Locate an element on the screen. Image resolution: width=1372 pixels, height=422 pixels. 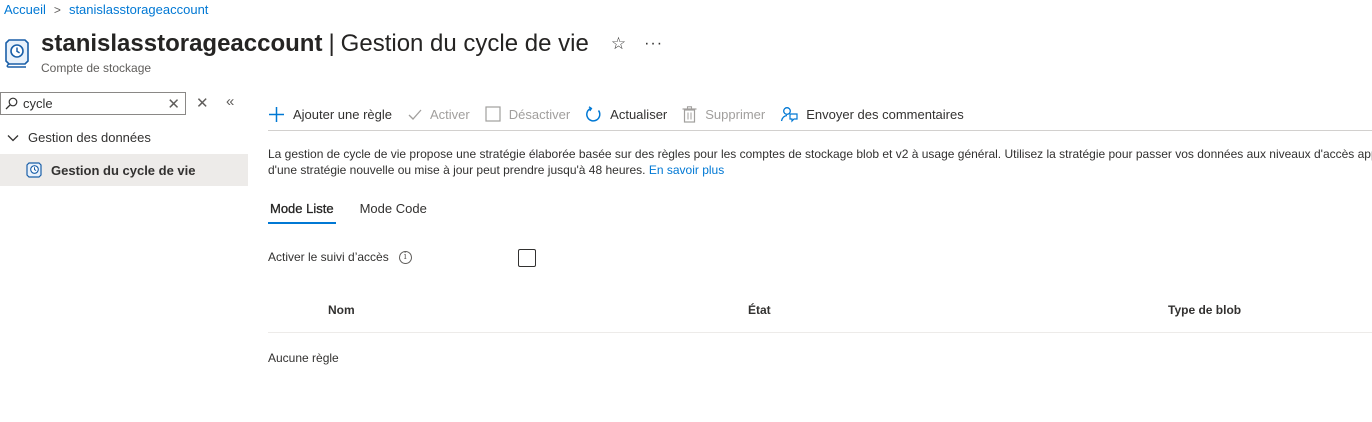
resource-name: stanislasstorageaccount is located at coordinates (182, 43).